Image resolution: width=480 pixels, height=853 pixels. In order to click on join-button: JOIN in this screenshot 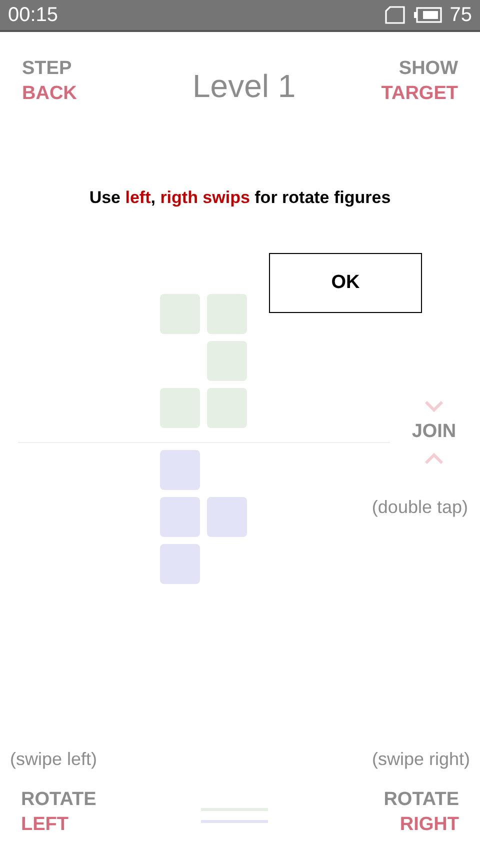, I will do `click(434, 432)`.